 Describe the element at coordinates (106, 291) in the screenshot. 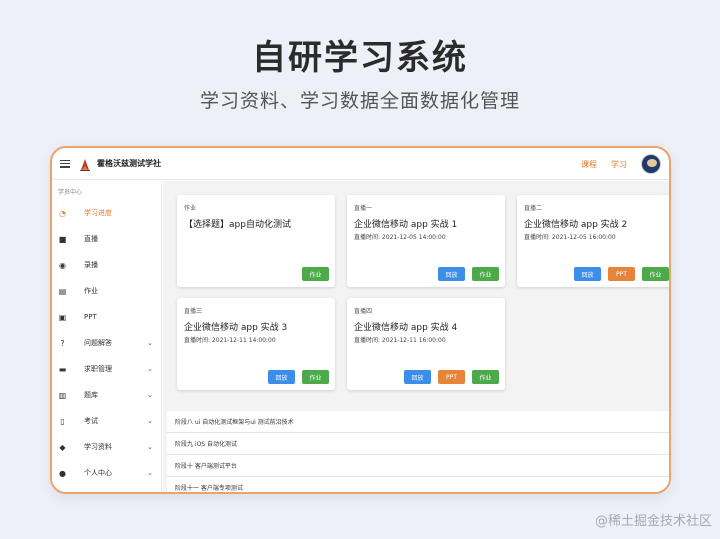

I see `sidebar-item: ▤ 作业` at that location.